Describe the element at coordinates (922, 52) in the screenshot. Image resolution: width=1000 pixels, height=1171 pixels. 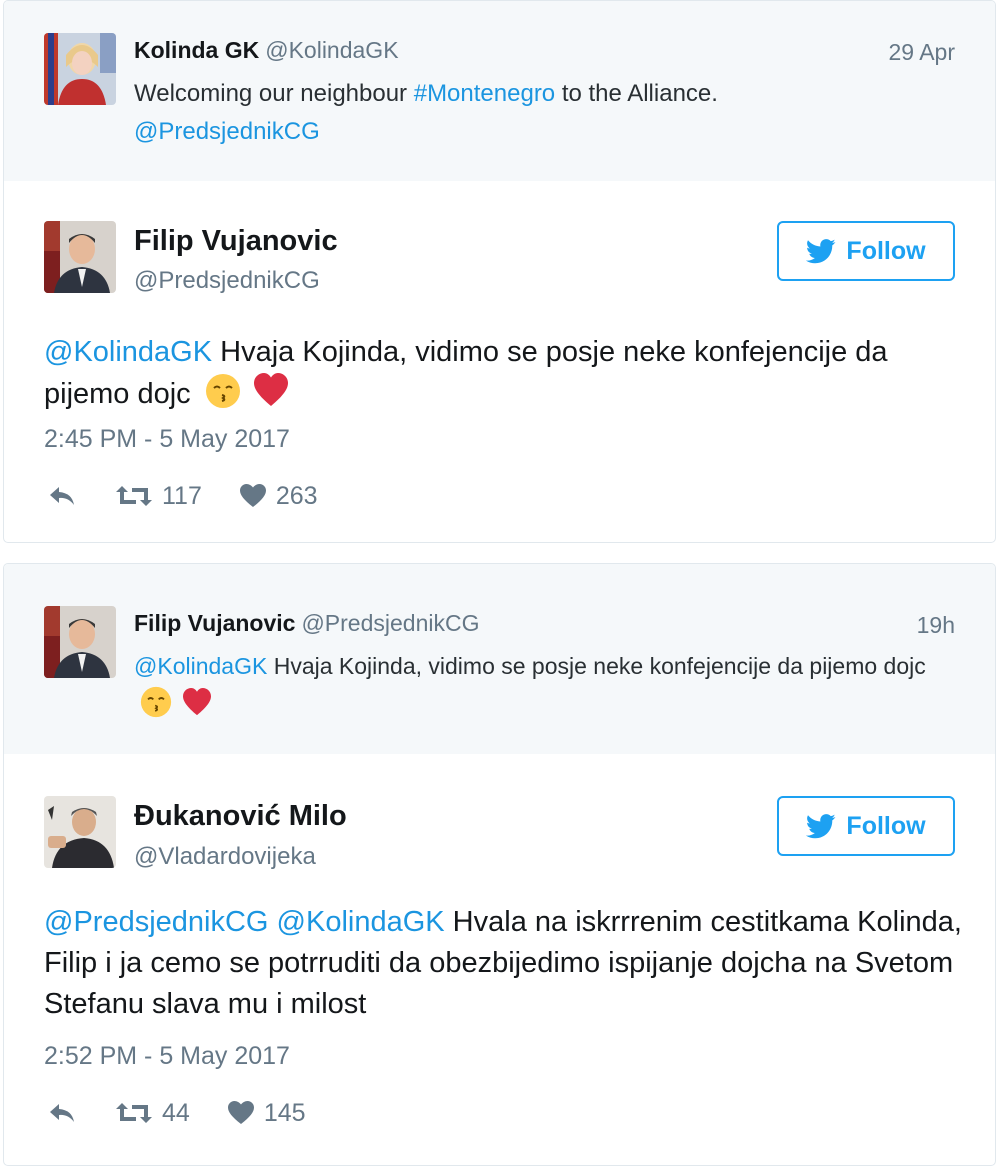
I see `quoted-timestamp: 29 Apr` at that location.